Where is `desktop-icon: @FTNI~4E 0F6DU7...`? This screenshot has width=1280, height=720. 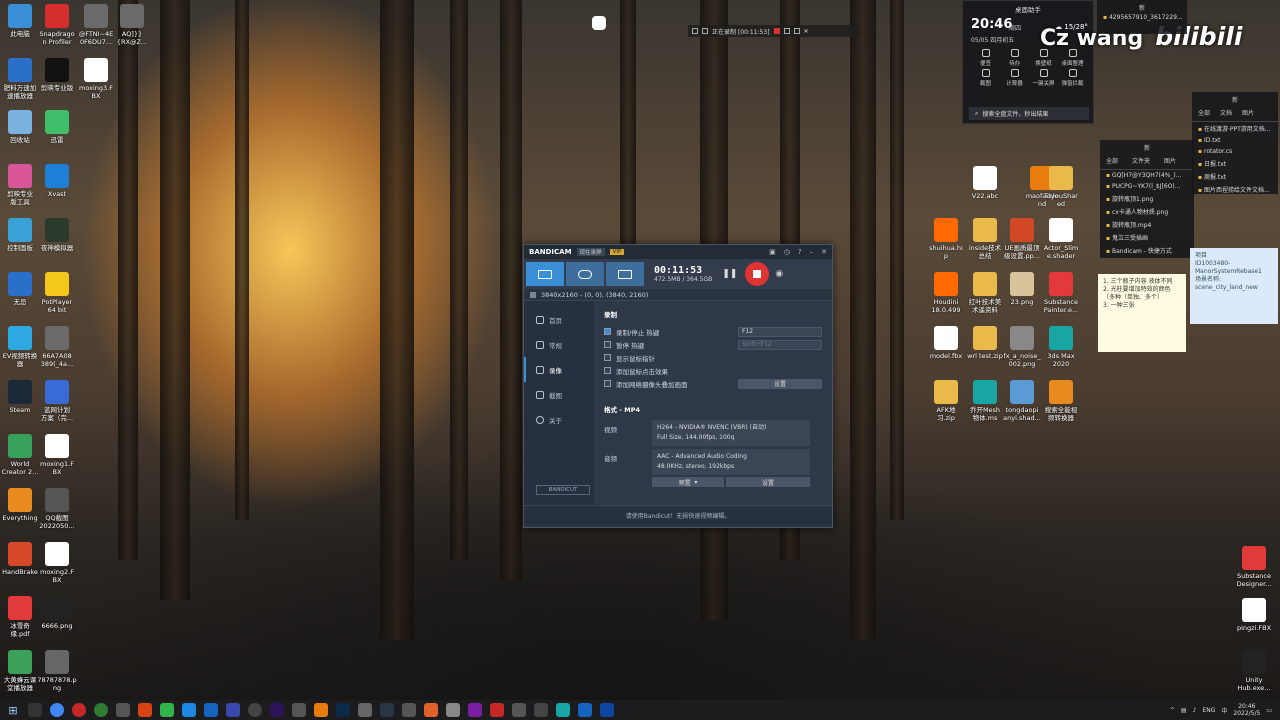
desktop-icon: @FTNI~4E 0F6DU7... is located at coordinates (96, 25).